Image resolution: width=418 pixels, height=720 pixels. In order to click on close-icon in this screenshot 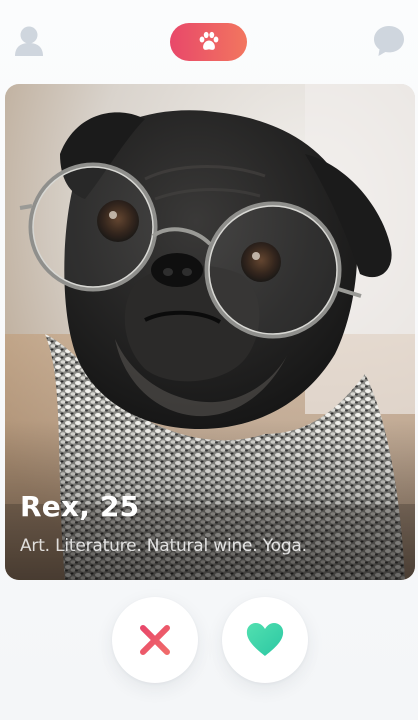, I will do `click(155, 640)`.